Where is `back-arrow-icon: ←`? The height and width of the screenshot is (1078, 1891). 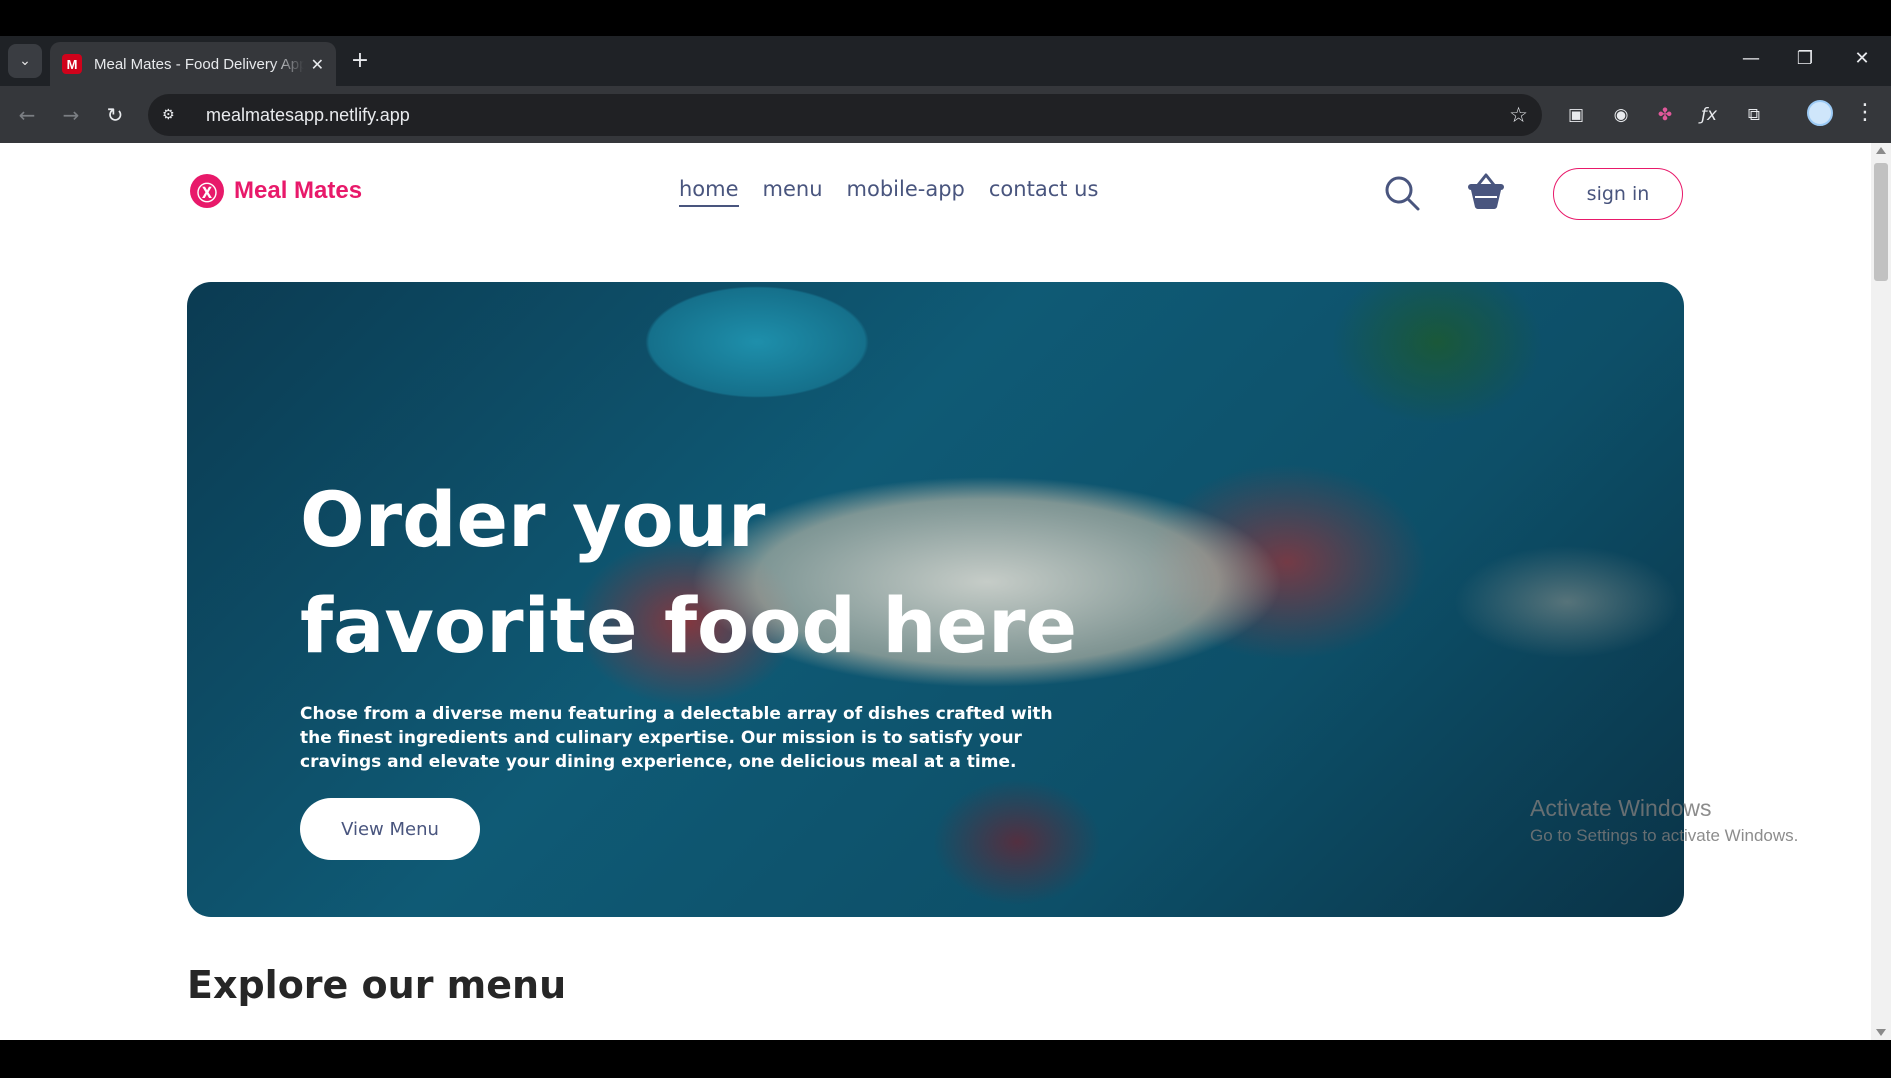 back-arrow-icon: ← is located at coordinates (27, 115).